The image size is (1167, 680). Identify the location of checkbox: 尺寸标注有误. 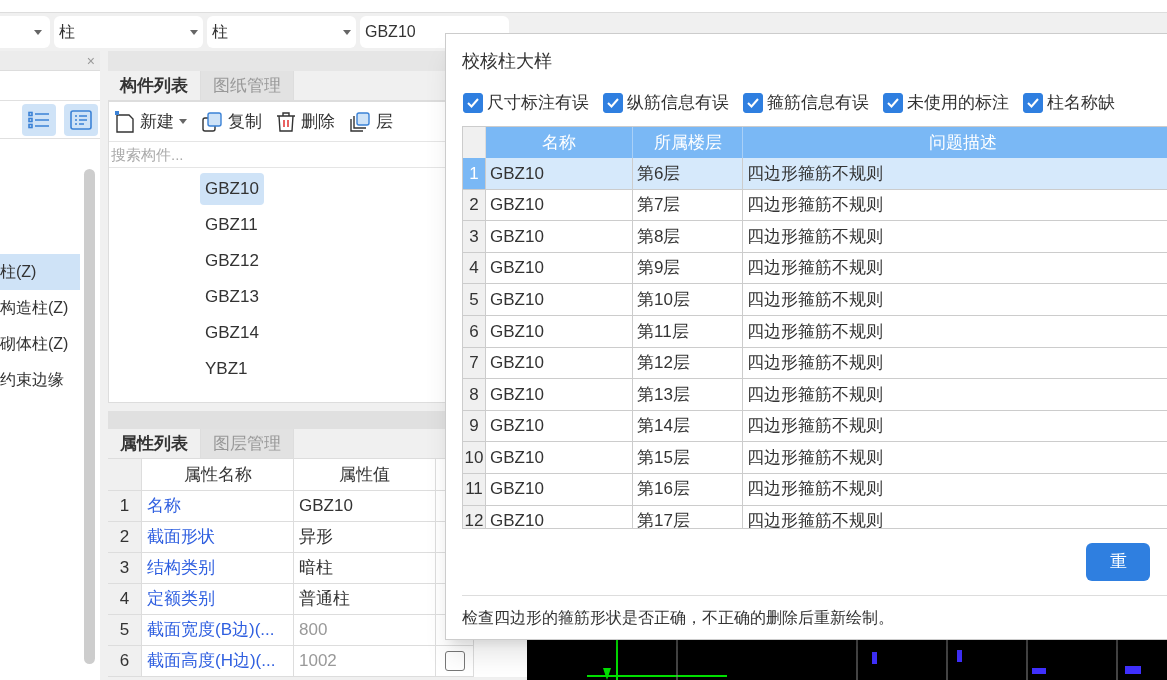
(526, 103).